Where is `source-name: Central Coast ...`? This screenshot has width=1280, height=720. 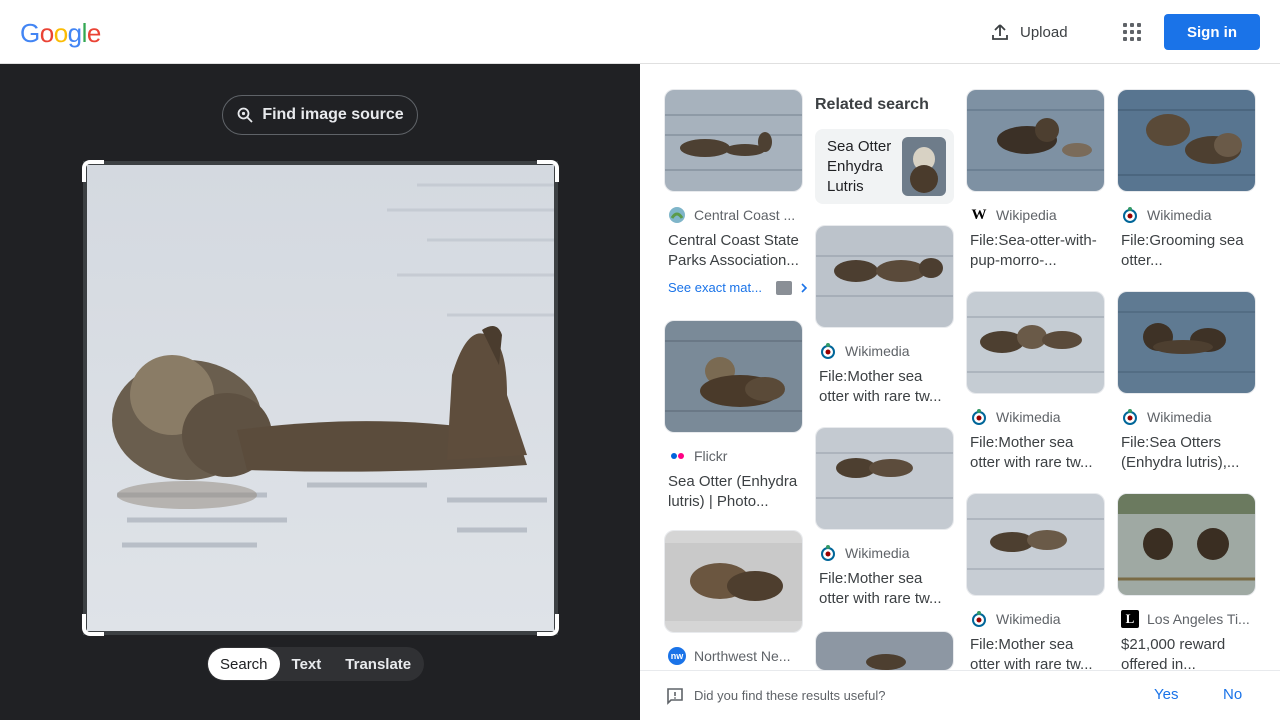 source-name: Central Coast ... is located at coordinates (745, 215).